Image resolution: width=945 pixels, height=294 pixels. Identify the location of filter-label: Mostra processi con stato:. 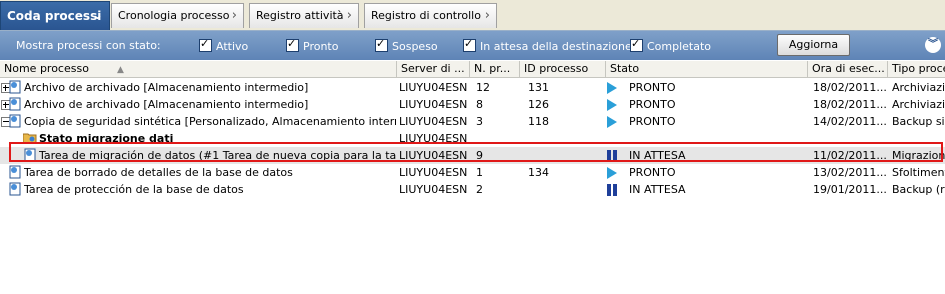
(88, 45).